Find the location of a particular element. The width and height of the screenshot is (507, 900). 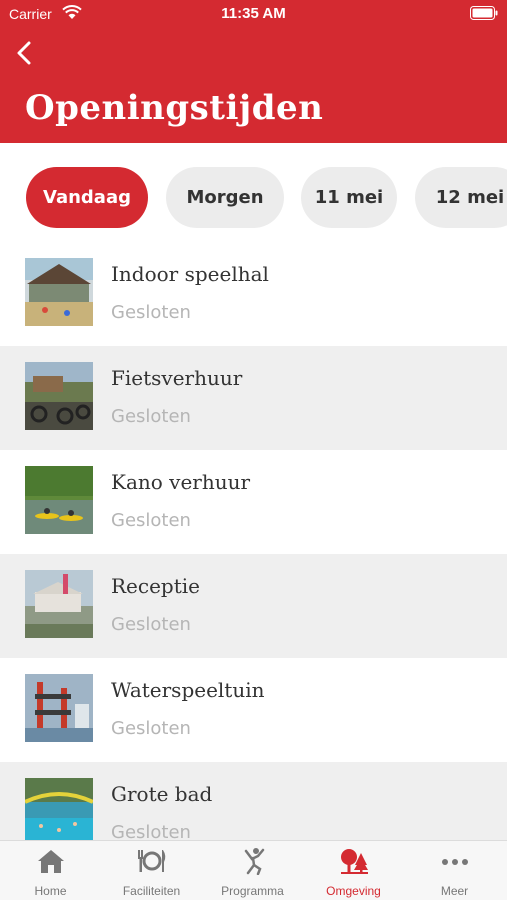

facility-name: Fietsverhuur is located at coordinates (177, 378).